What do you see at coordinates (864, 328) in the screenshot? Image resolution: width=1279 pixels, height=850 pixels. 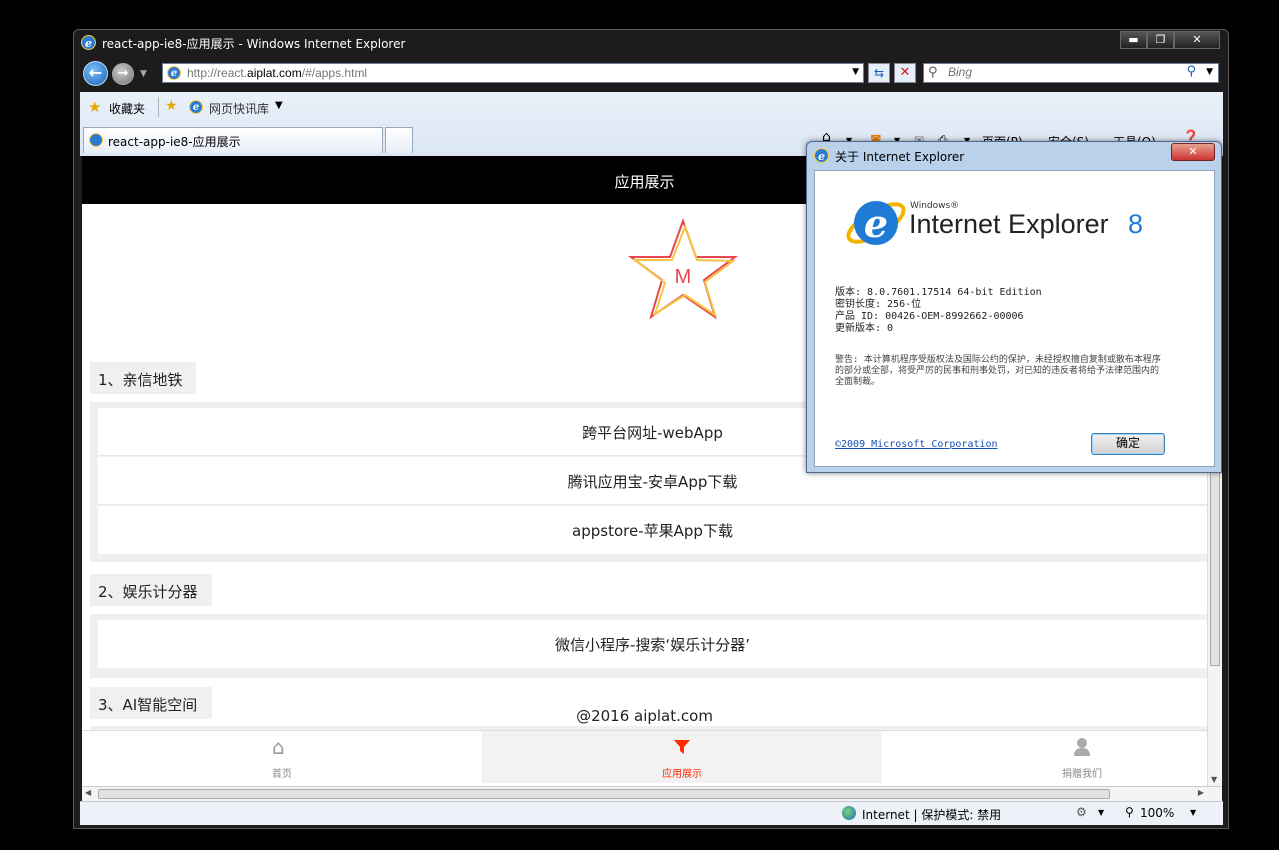 I see `update-text: 更新版本: 0` at bounding box center [864, 328].